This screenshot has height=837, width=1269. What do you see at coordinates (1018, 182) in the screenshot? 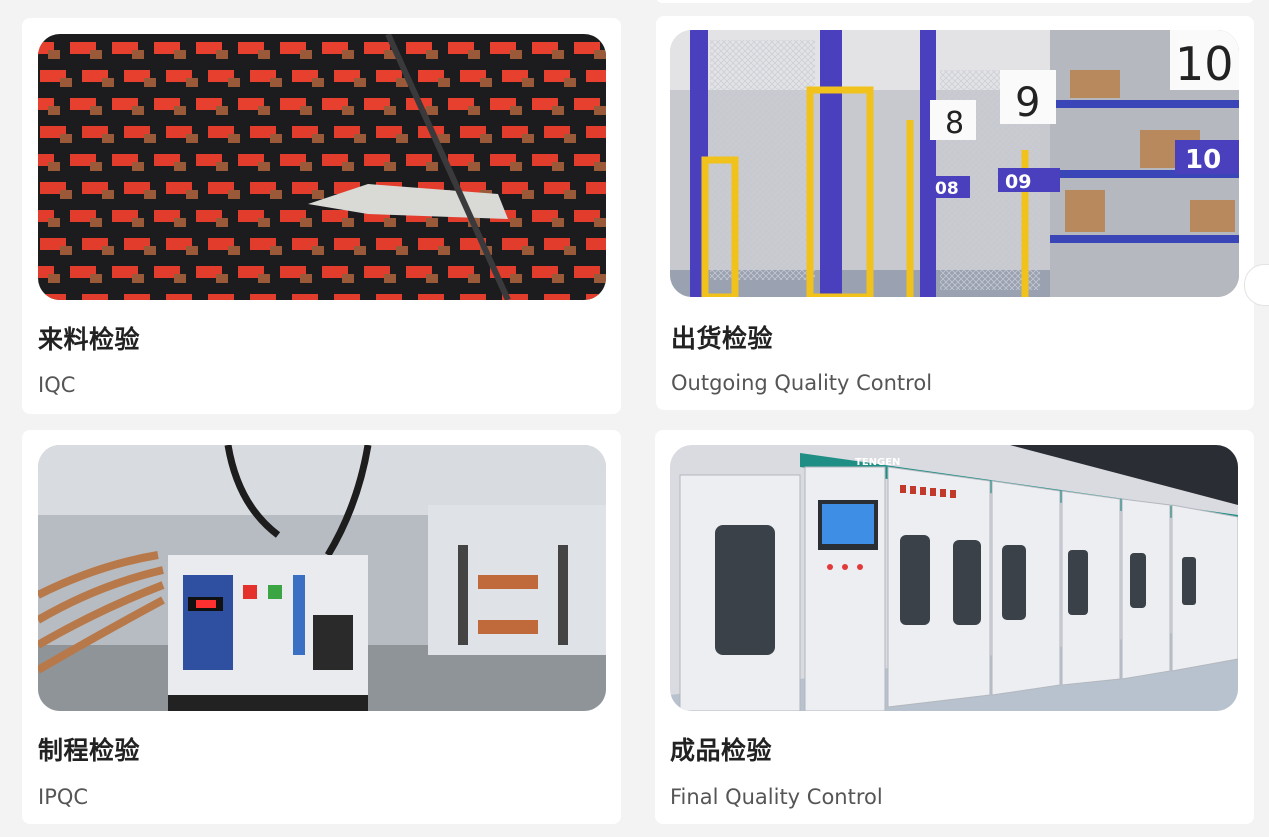
I see `aisle-label-09: 09` at bounding box center [1018, 182].